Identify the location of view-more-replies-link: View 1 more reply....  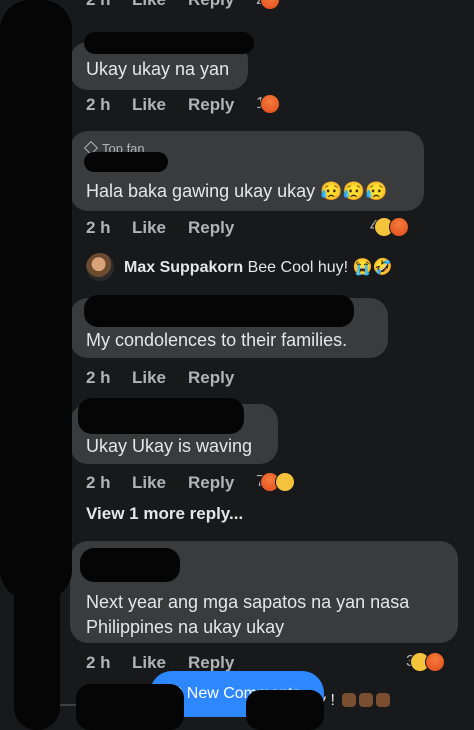
(164, 514).